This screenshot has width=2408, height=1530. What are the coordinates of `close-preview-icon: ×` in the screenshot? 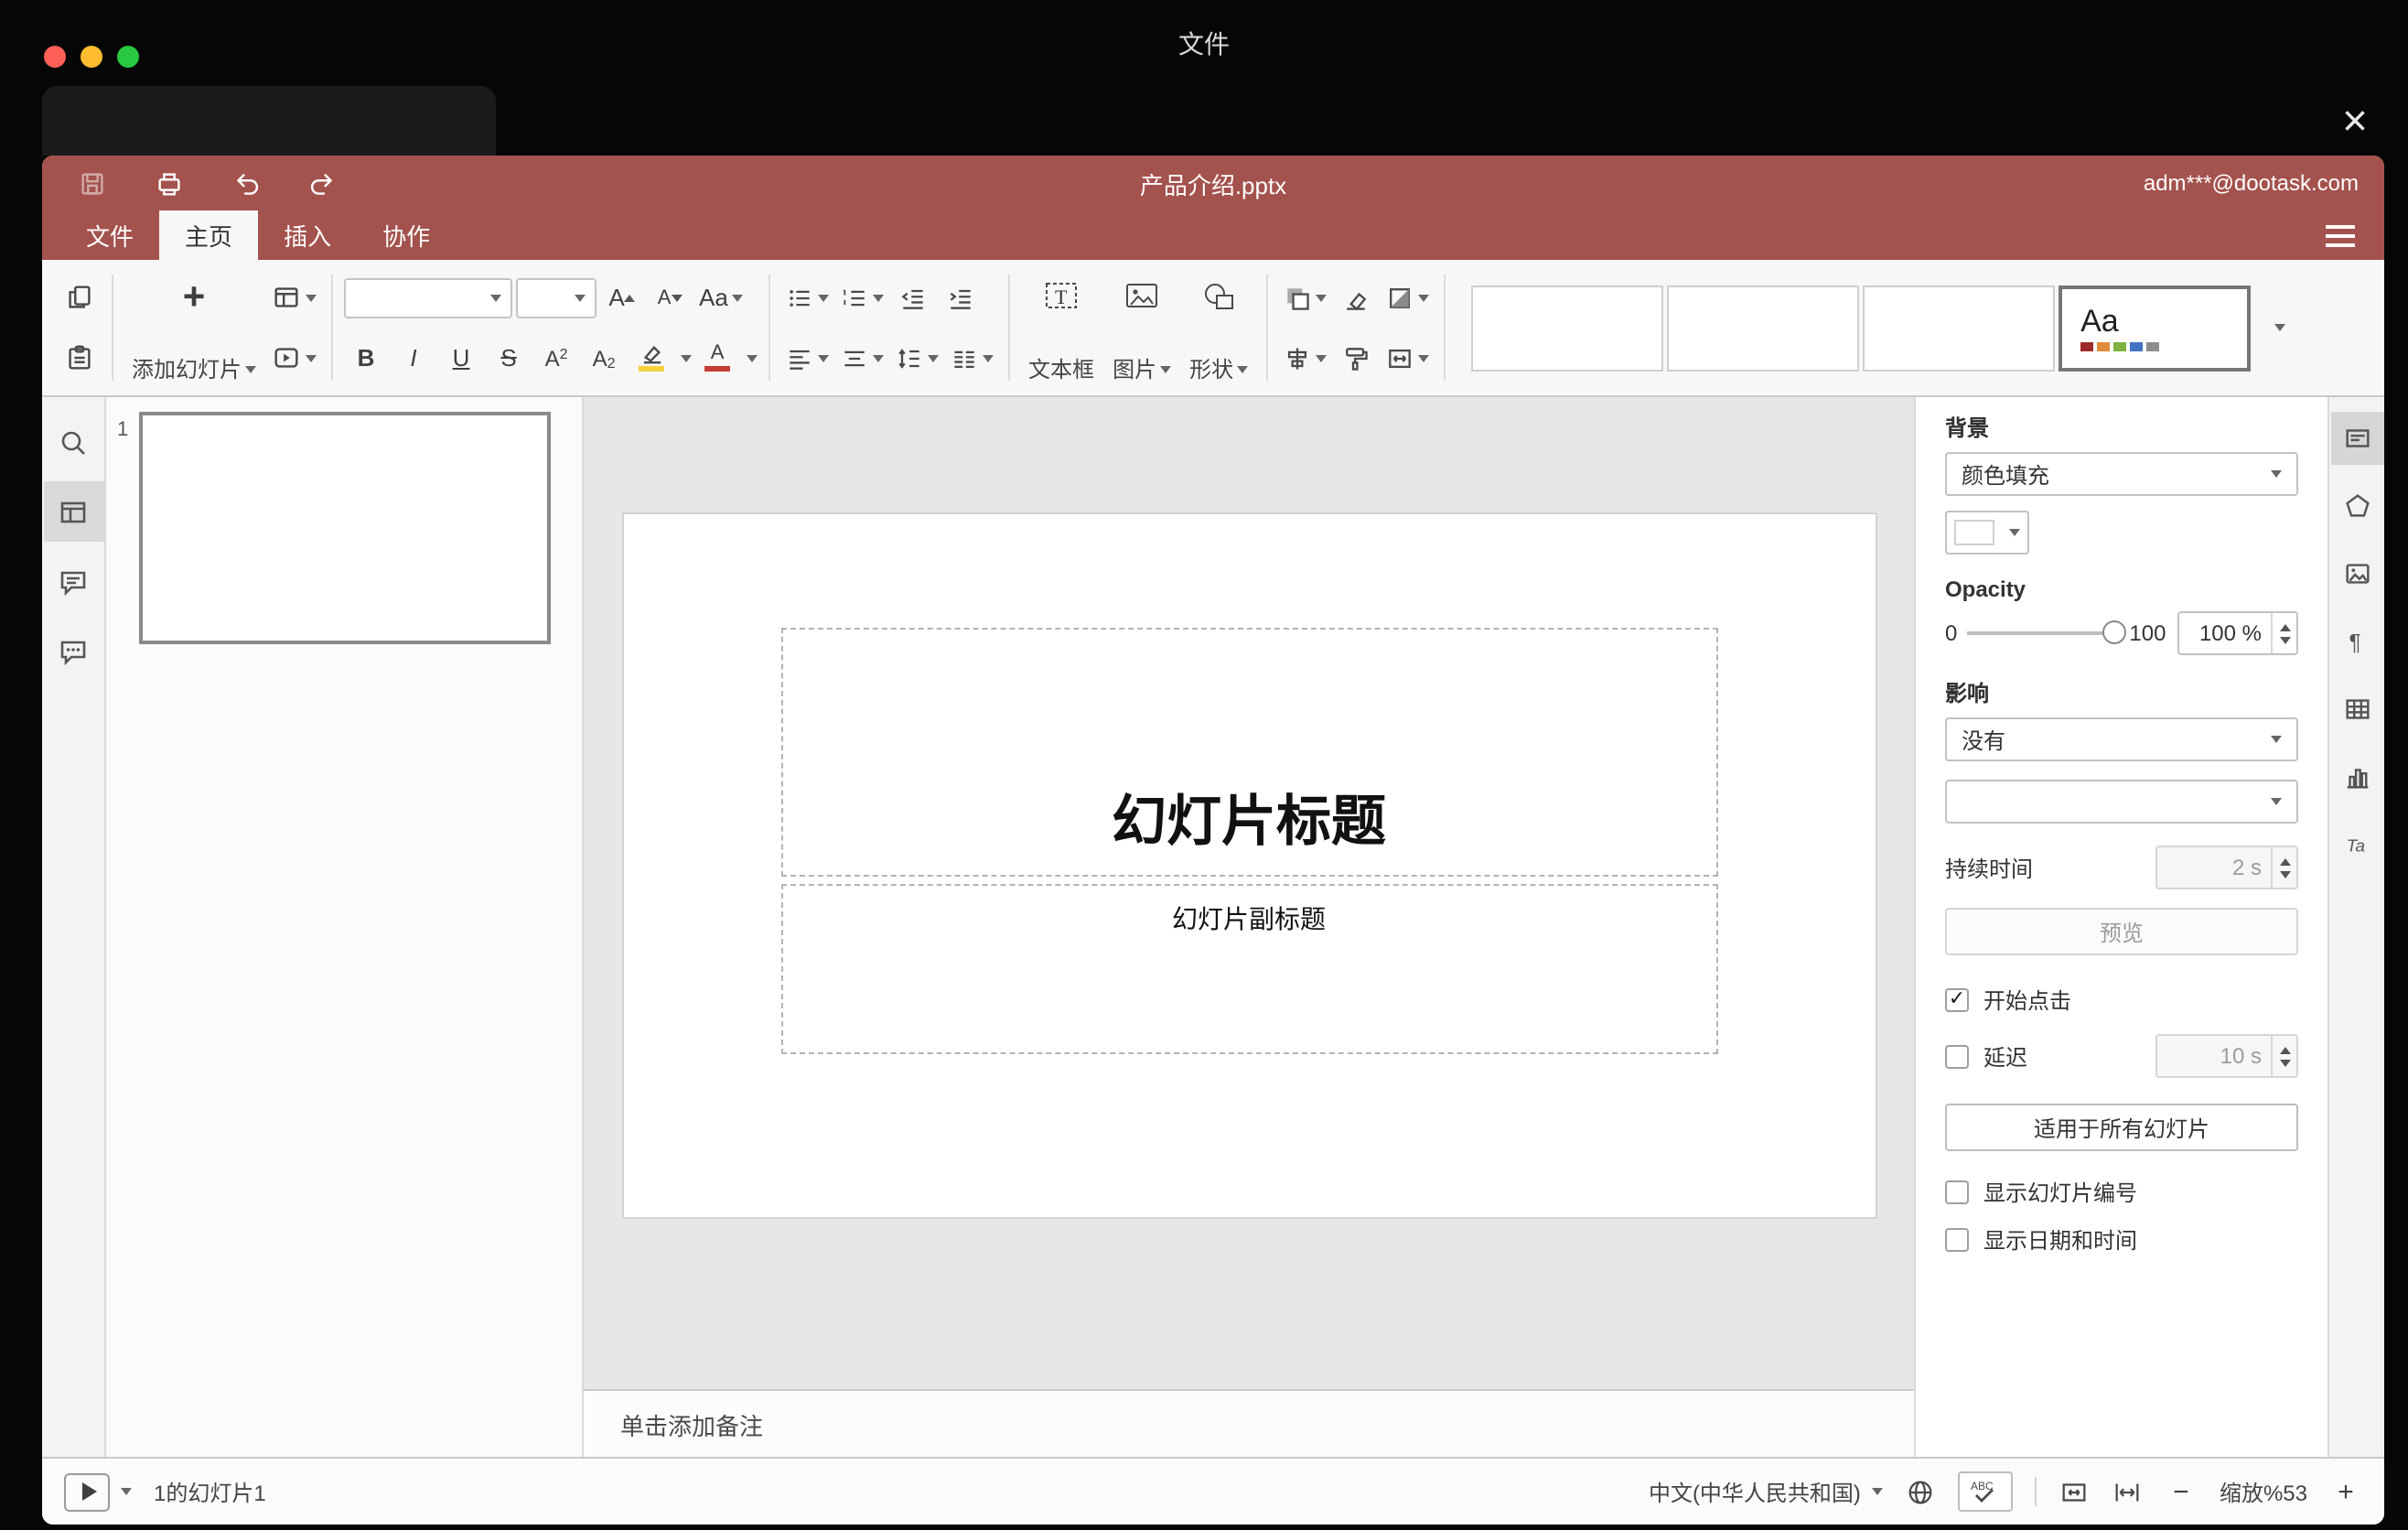 It's located at (2354, 122).